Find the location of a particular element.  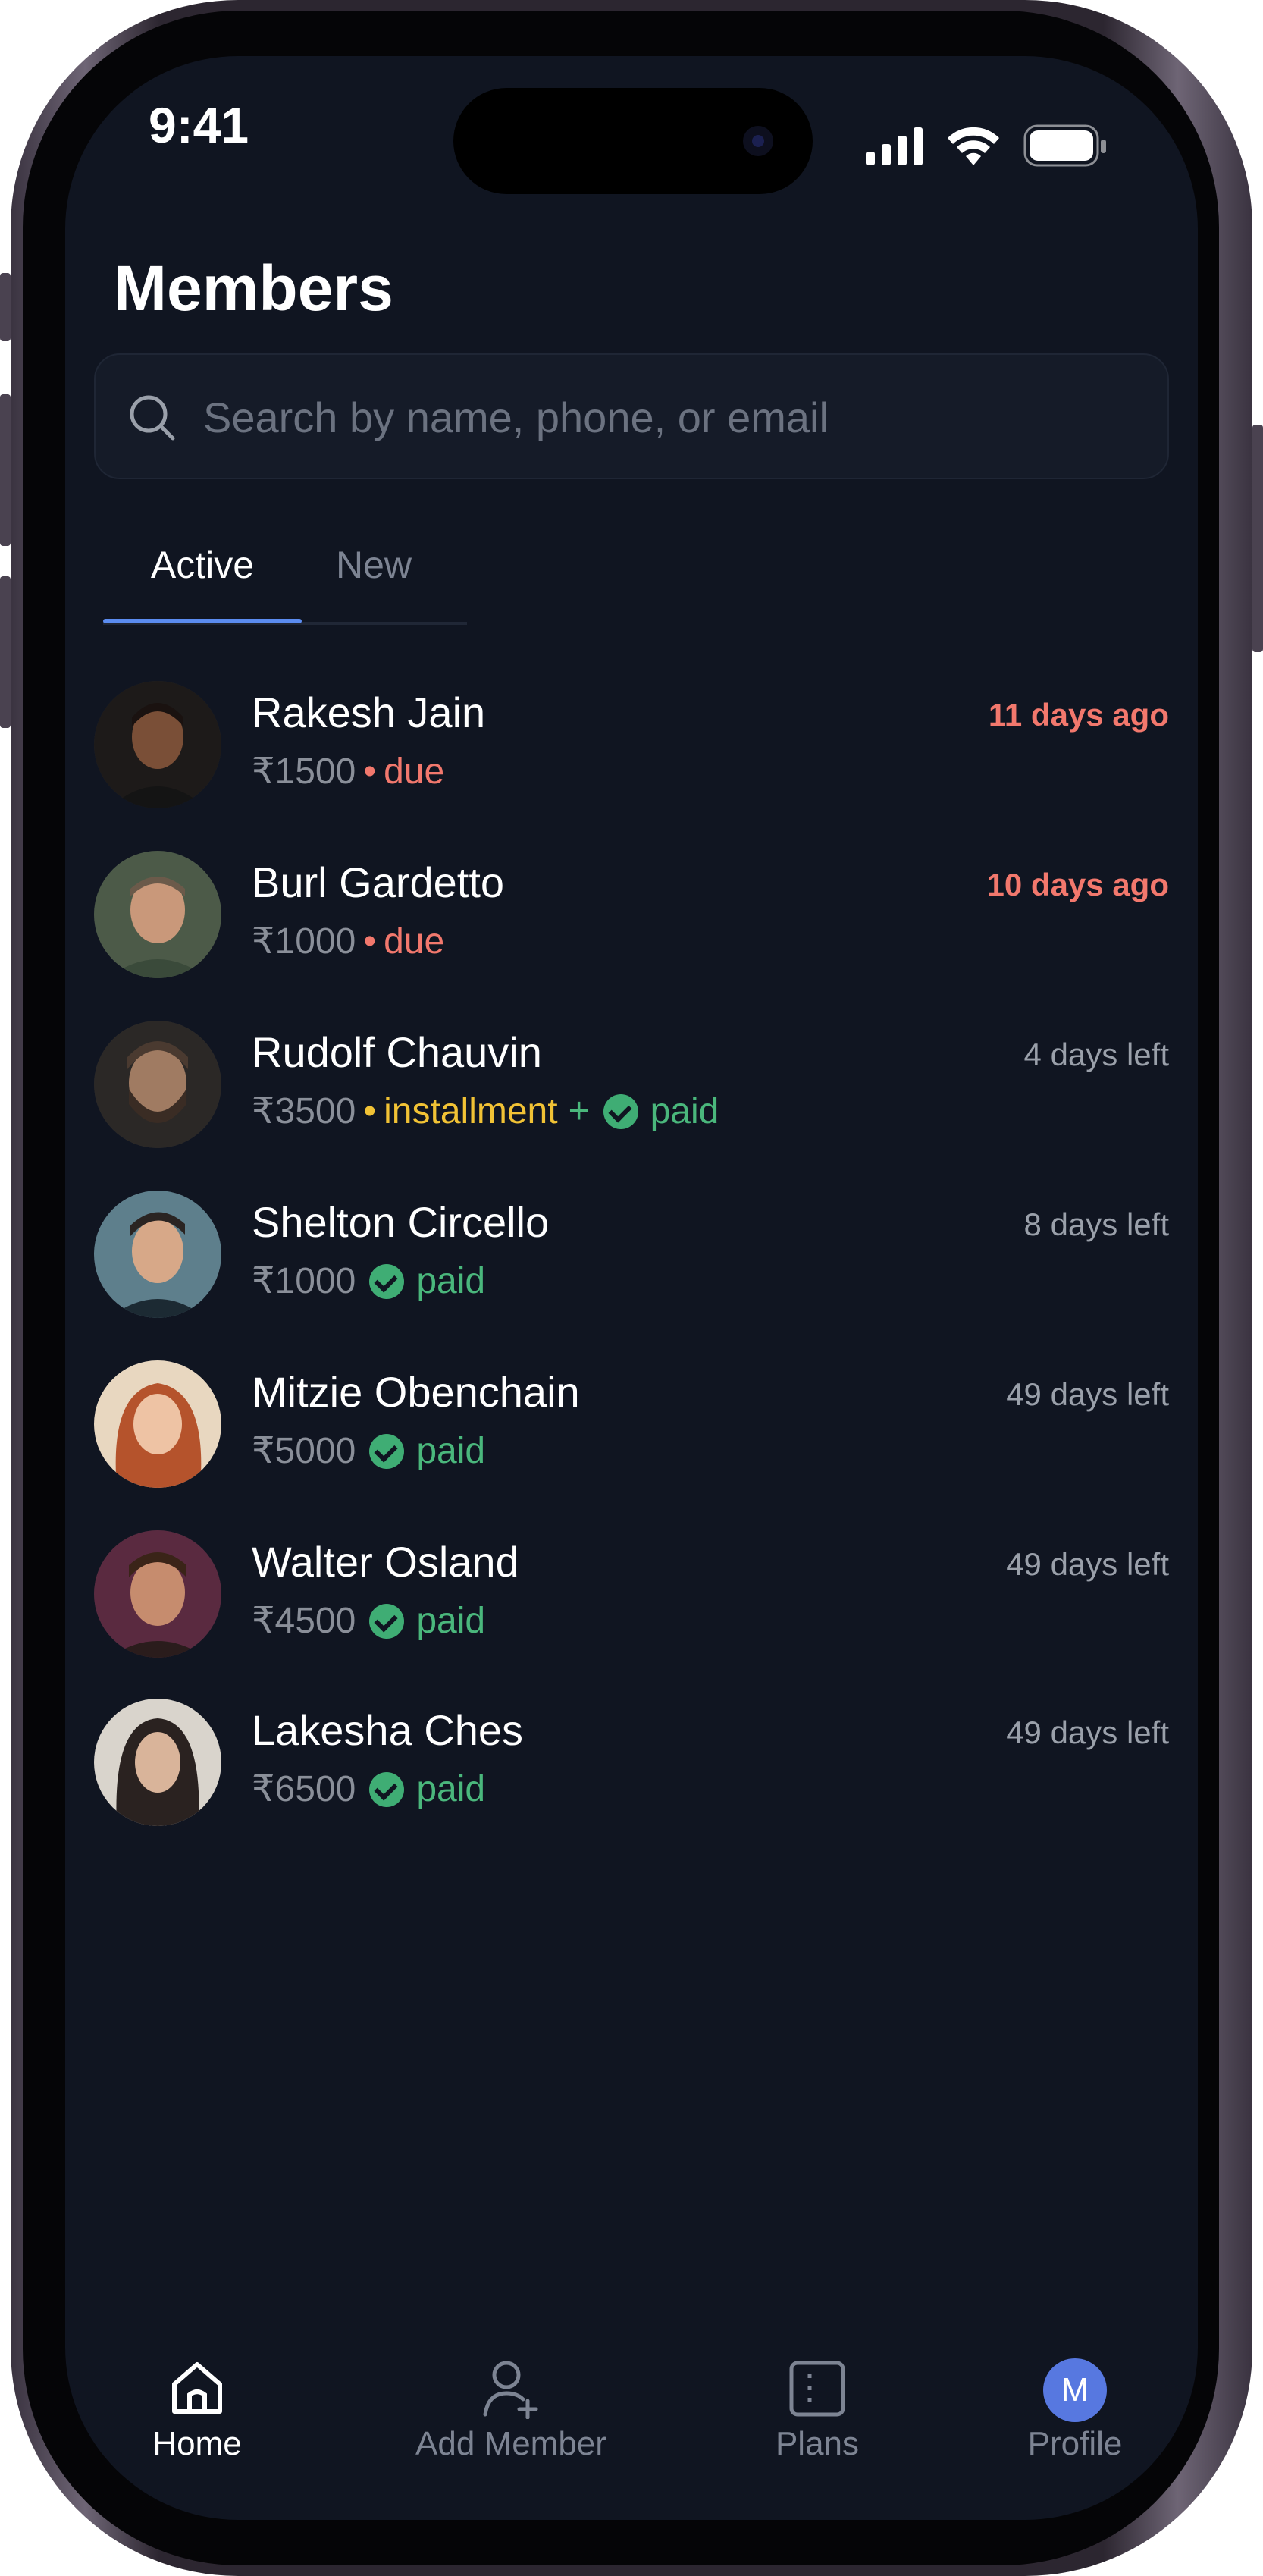

tab-label: New is located at coordinates (374, 565).